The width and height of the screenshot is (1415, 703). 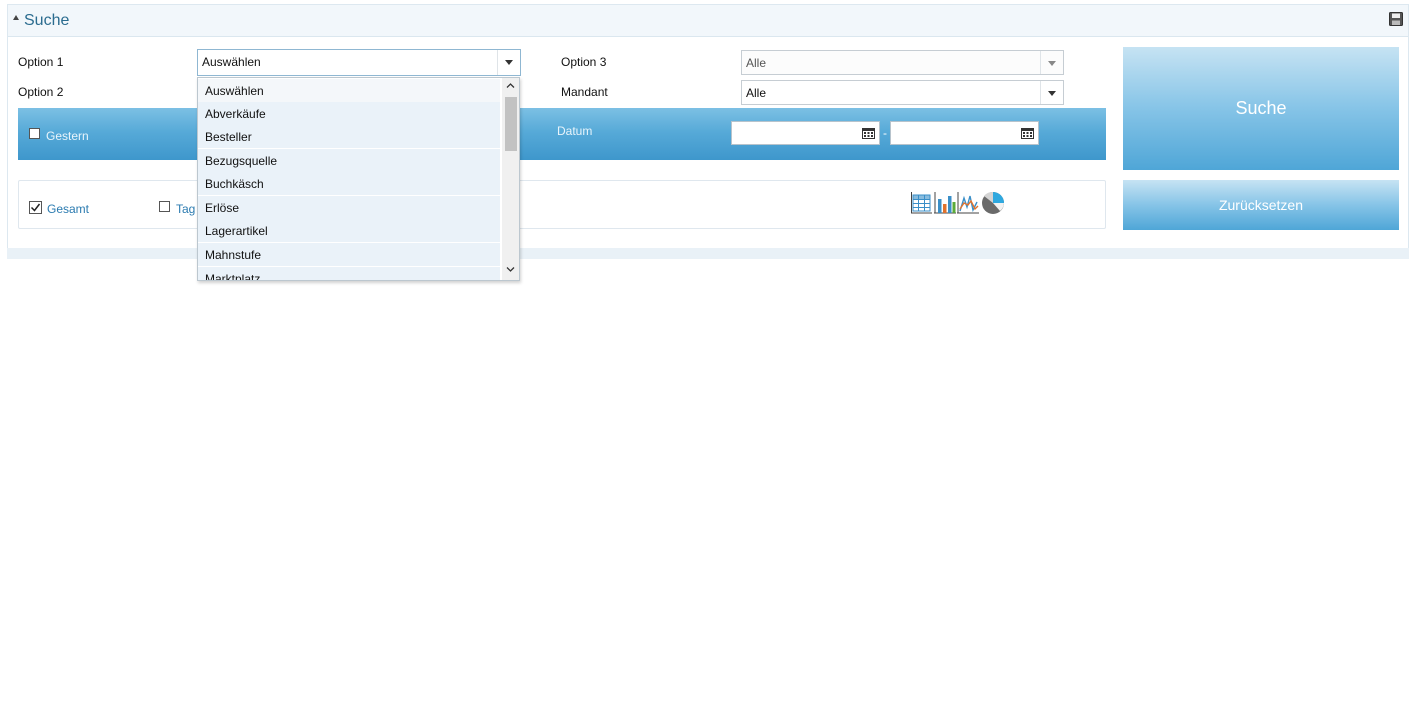 I want to click on datum-label: Datum, so click(x=575, y=131).